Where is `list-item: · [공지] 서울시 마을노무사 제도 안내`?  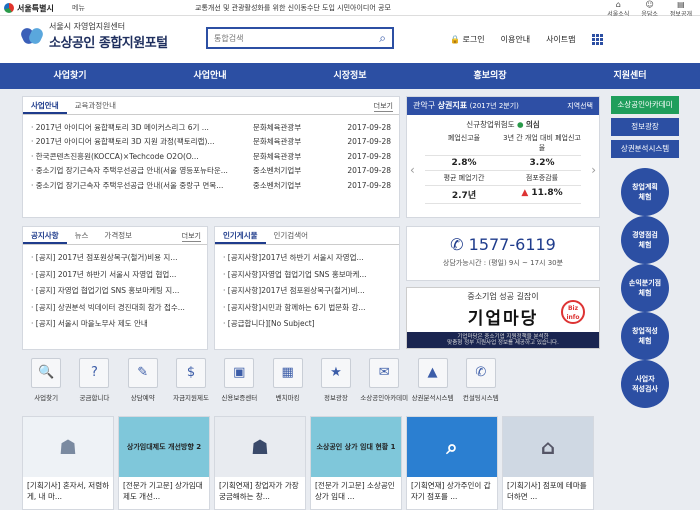 list-item: · [공지] 서울시 마을노무사 제도 안내 is located at coordinates (115, 324).